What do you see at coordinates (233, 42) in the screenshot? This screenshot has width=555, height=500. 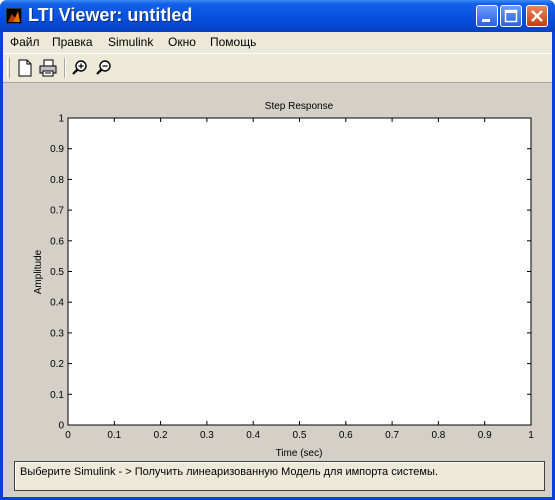 I see `menu-help: Помощь` at bounding box center [233, 42].